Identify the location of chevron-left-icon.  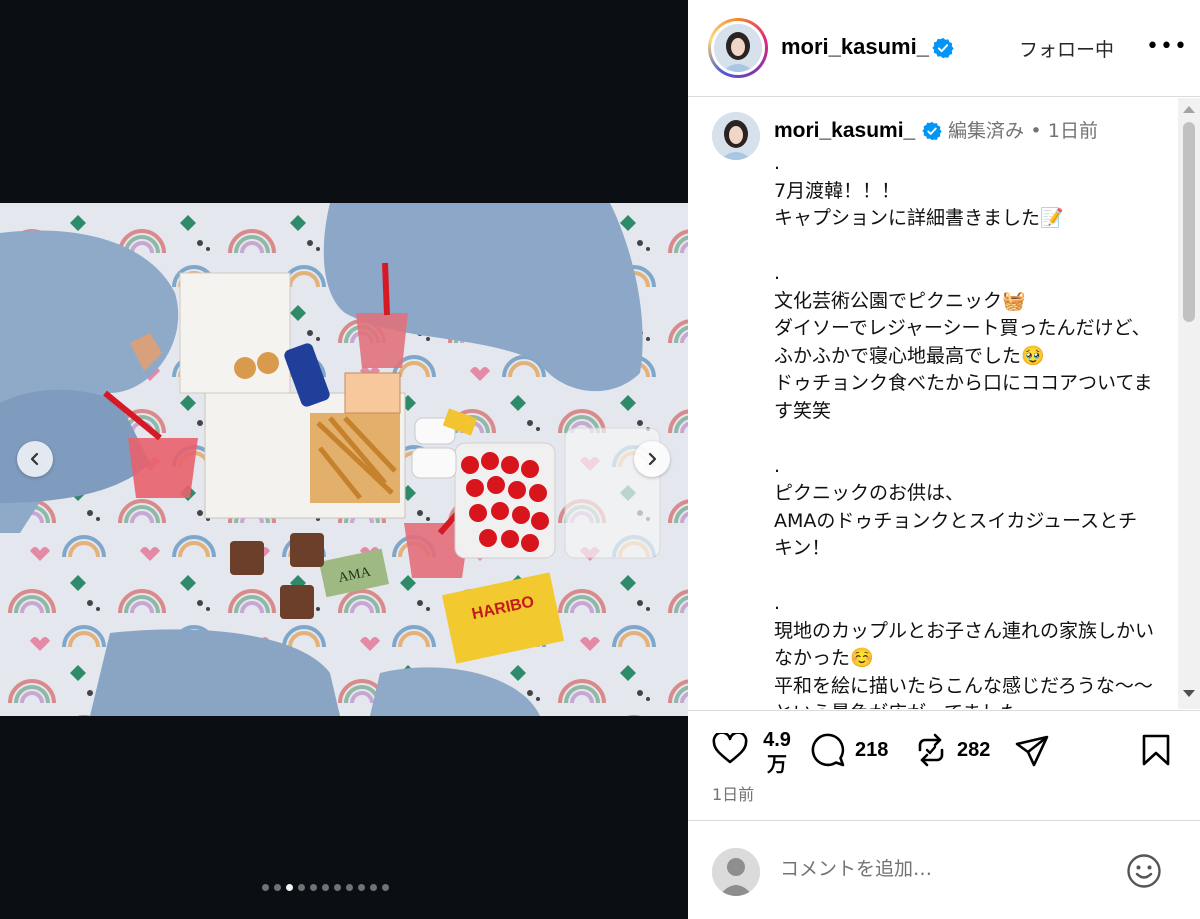
(34, 459).